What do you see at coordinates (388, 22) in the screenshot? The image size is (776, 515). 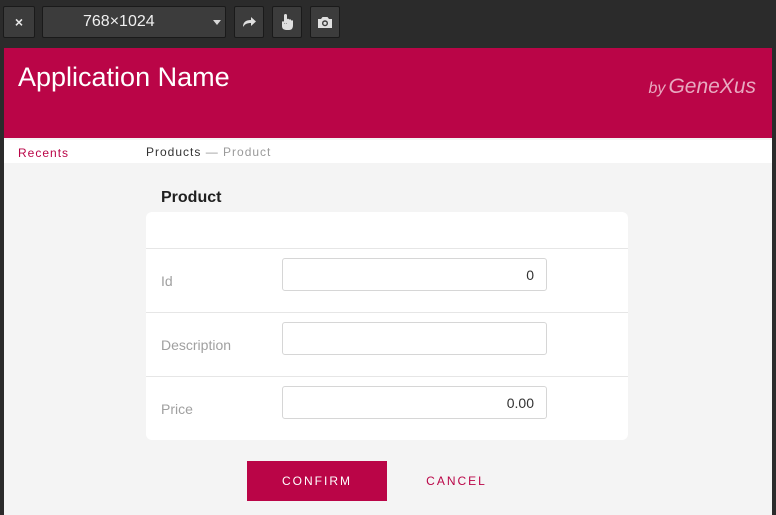 I see `device-toolbar: × 768×1024` at bounding box center [388, 22].